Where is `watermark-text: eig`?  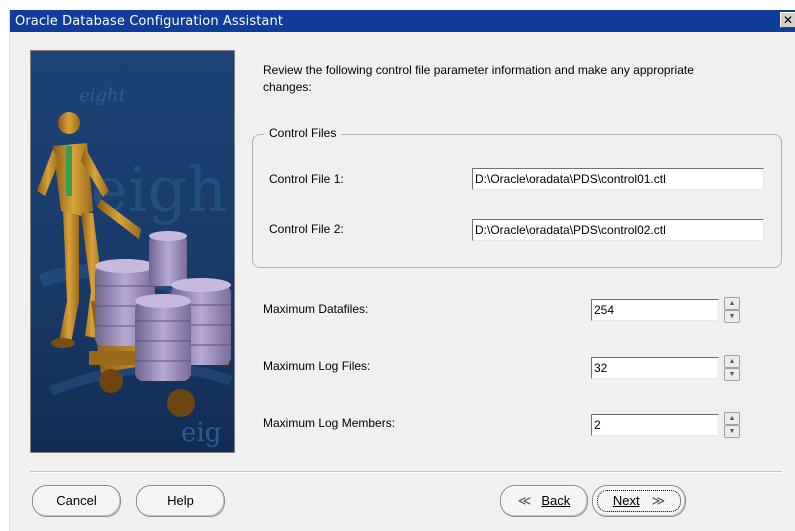 watermark-text: eig is located at coordinates (201, 433).